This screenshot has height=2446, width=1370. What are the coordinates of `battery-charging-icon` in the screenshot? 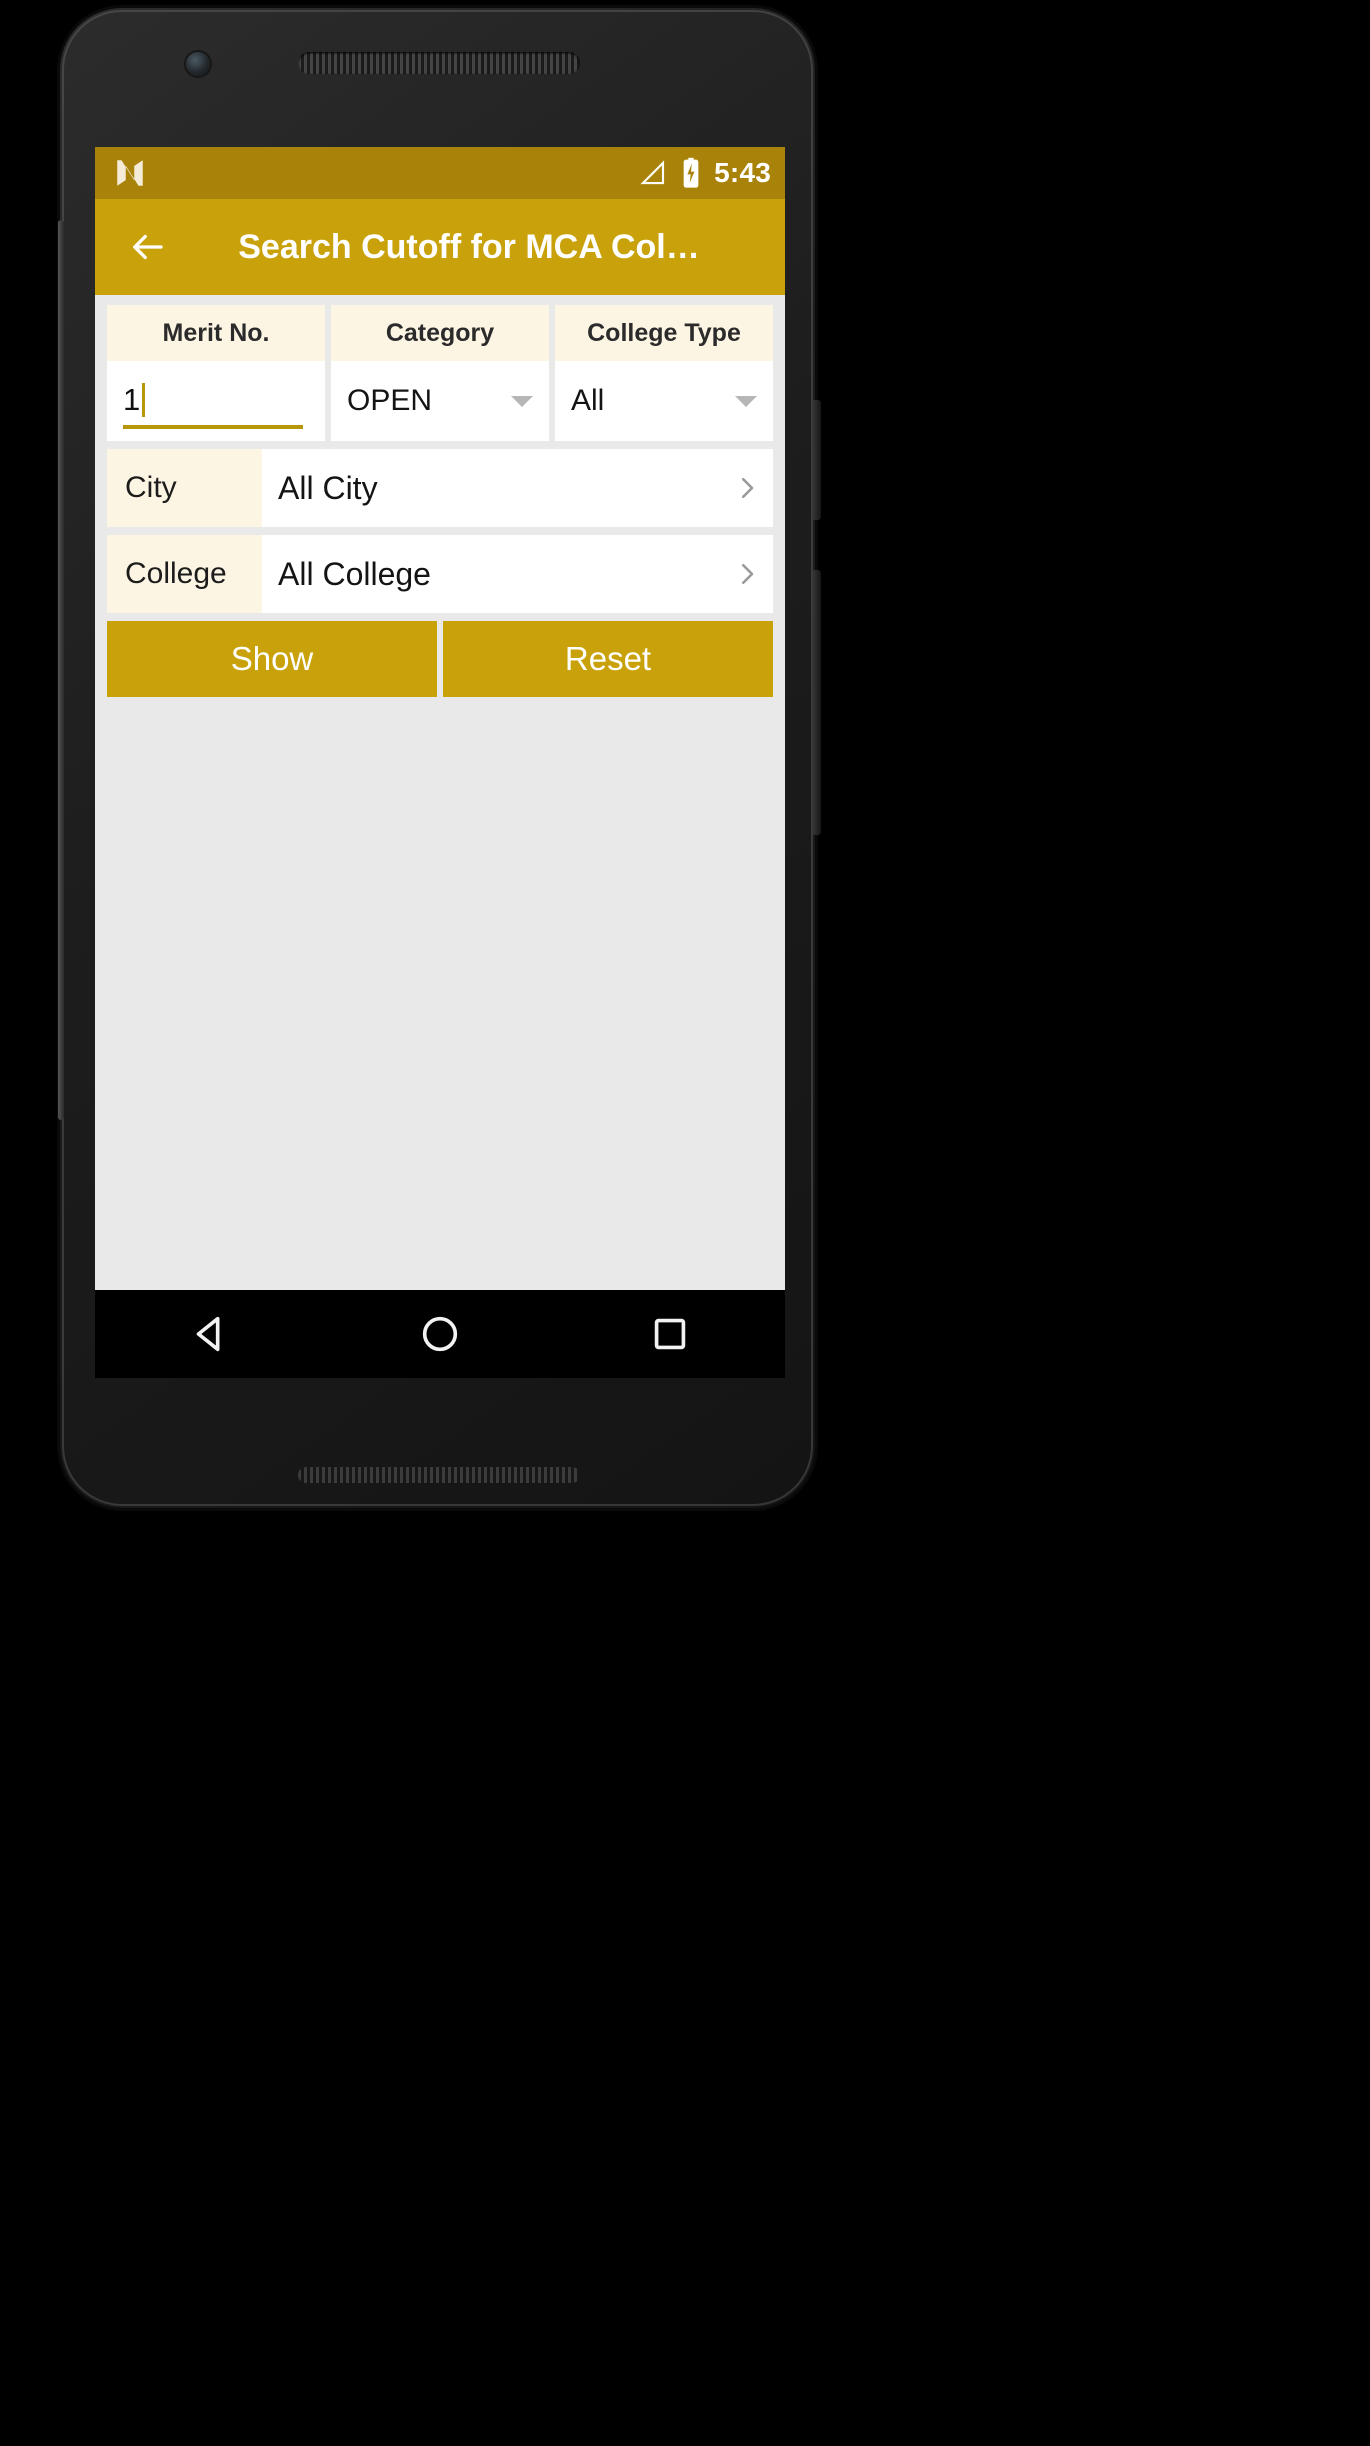 It's located at (691, 172).